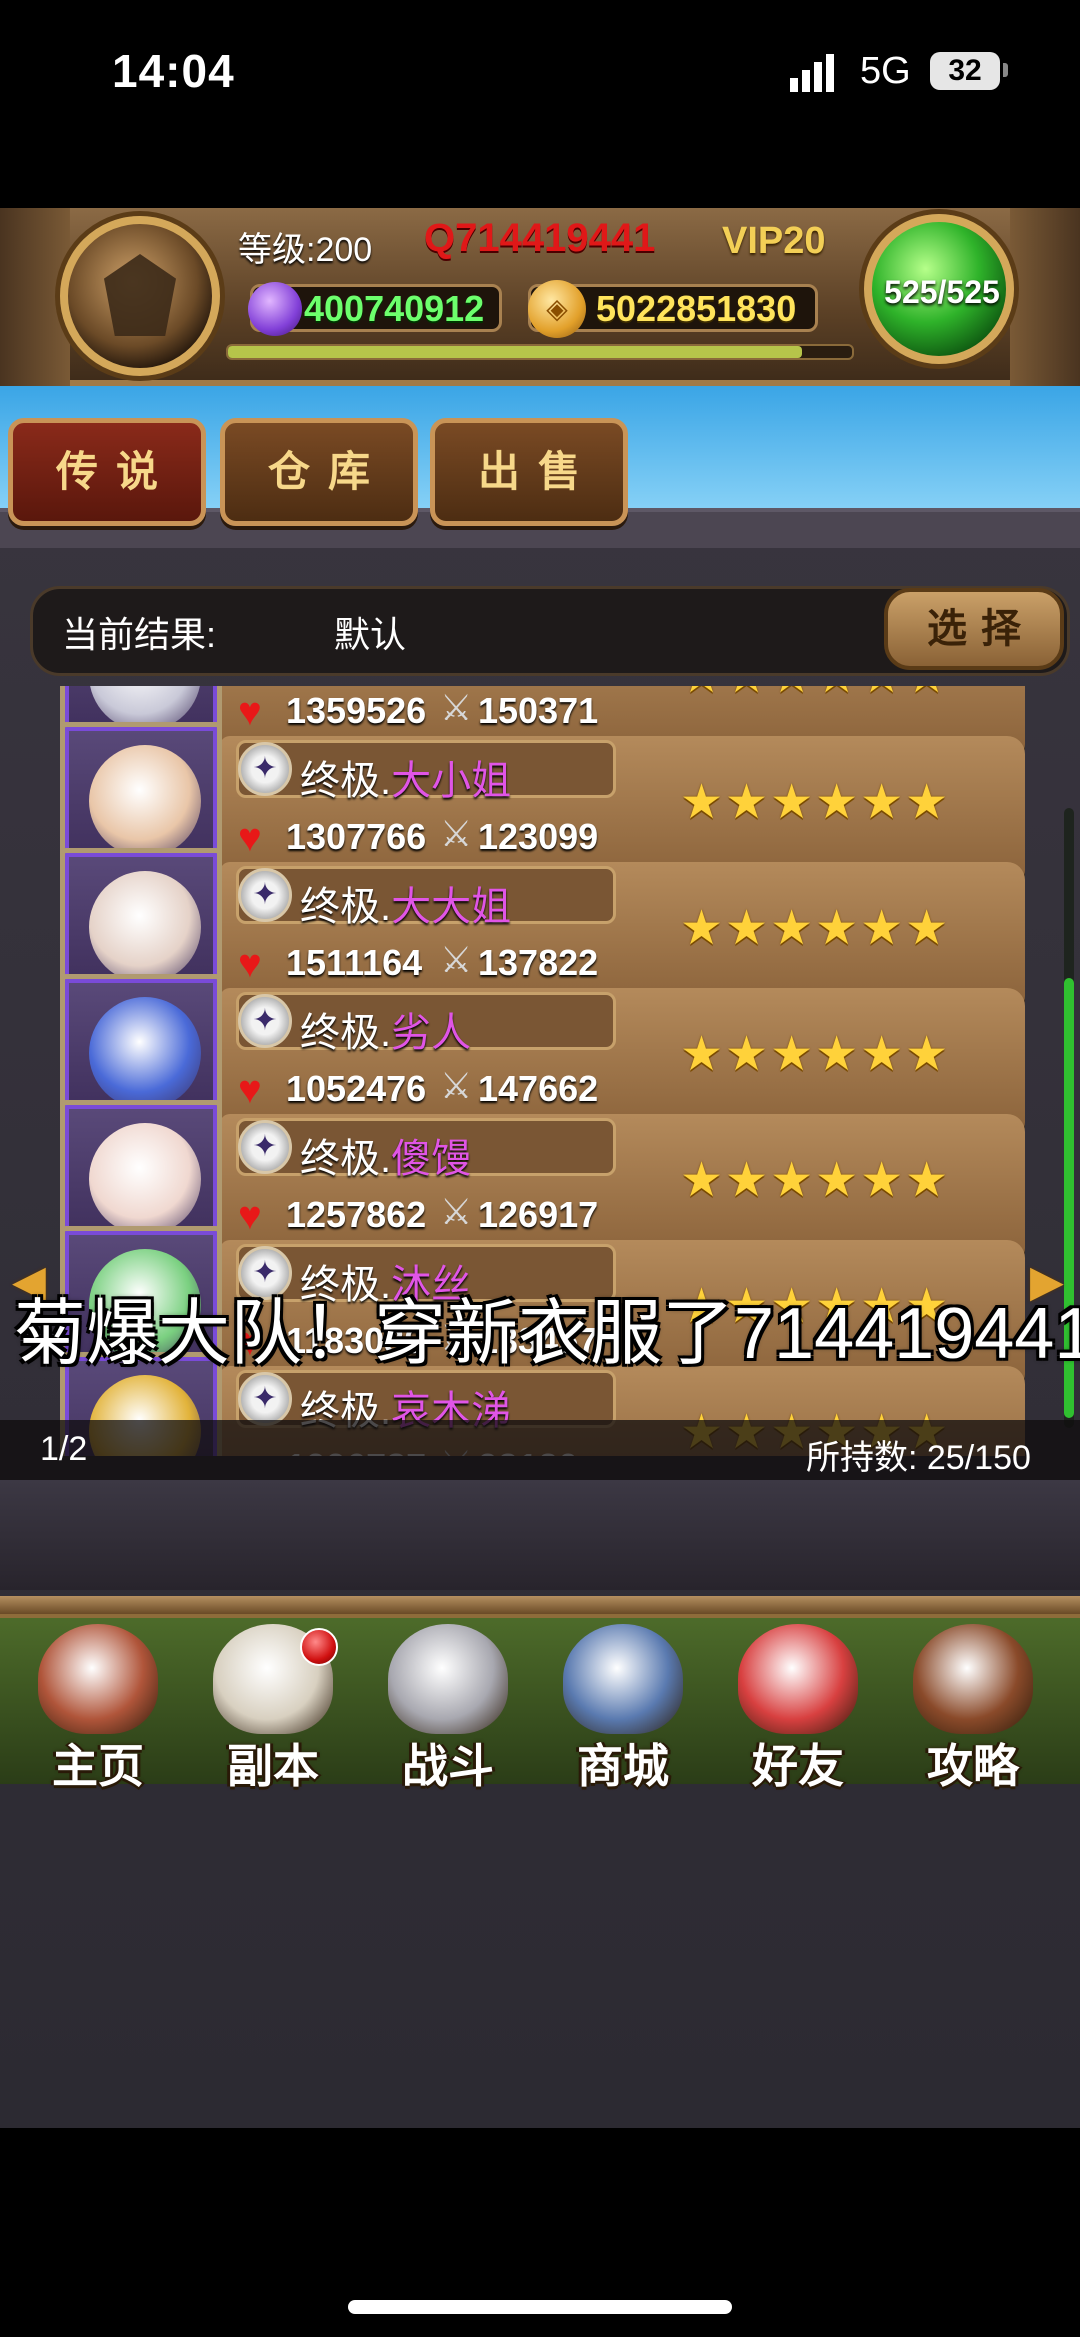 The height and width of the screenshot is (2337, 1080). I want to click on nav-item: 攻略, so click(973, 1705).